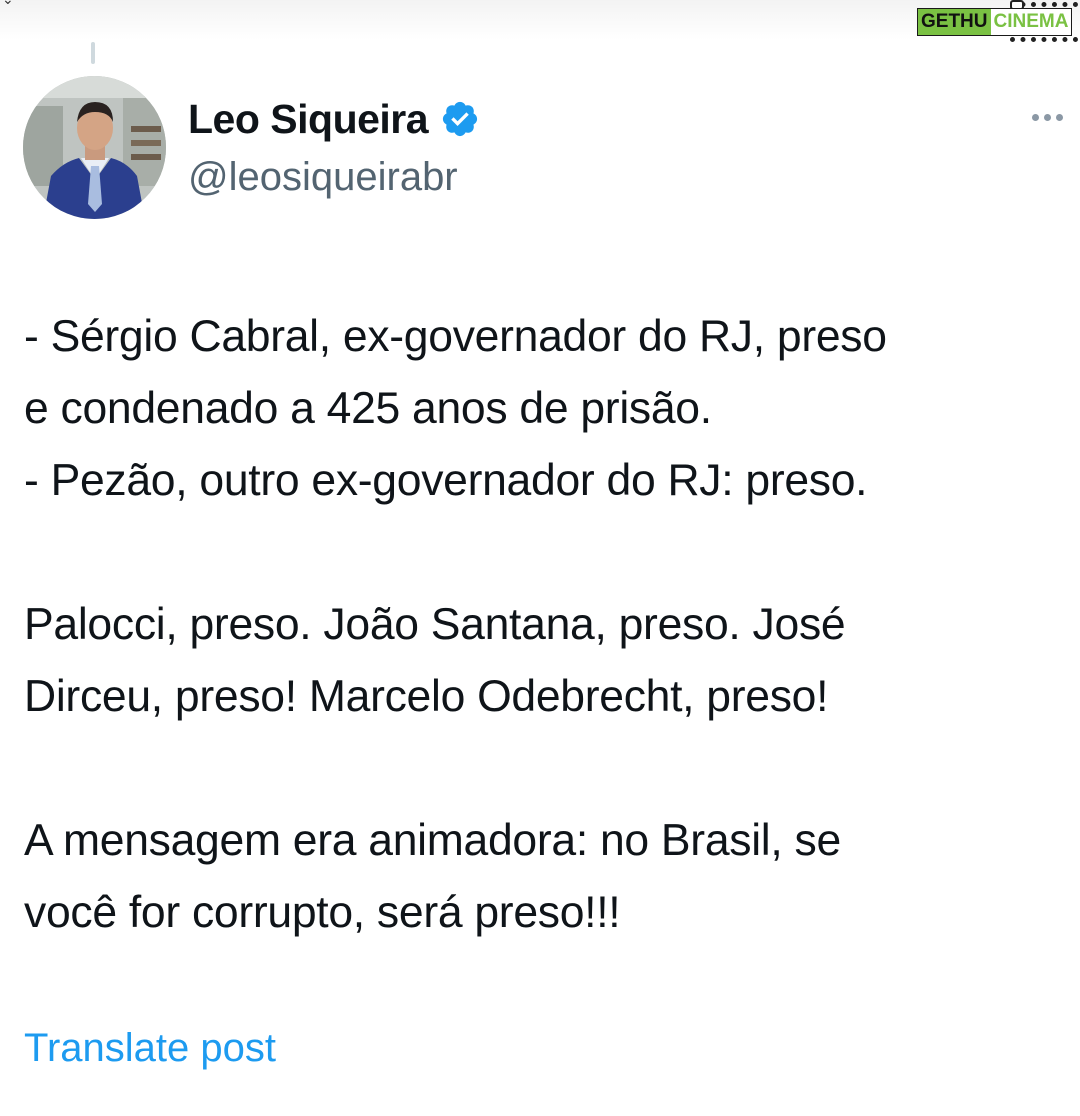 The height and width of the screenshot is (1116, 1080). Describe the element at coordinates (93, 53) in the screenshot. I see `thread-connector-line` at that location.